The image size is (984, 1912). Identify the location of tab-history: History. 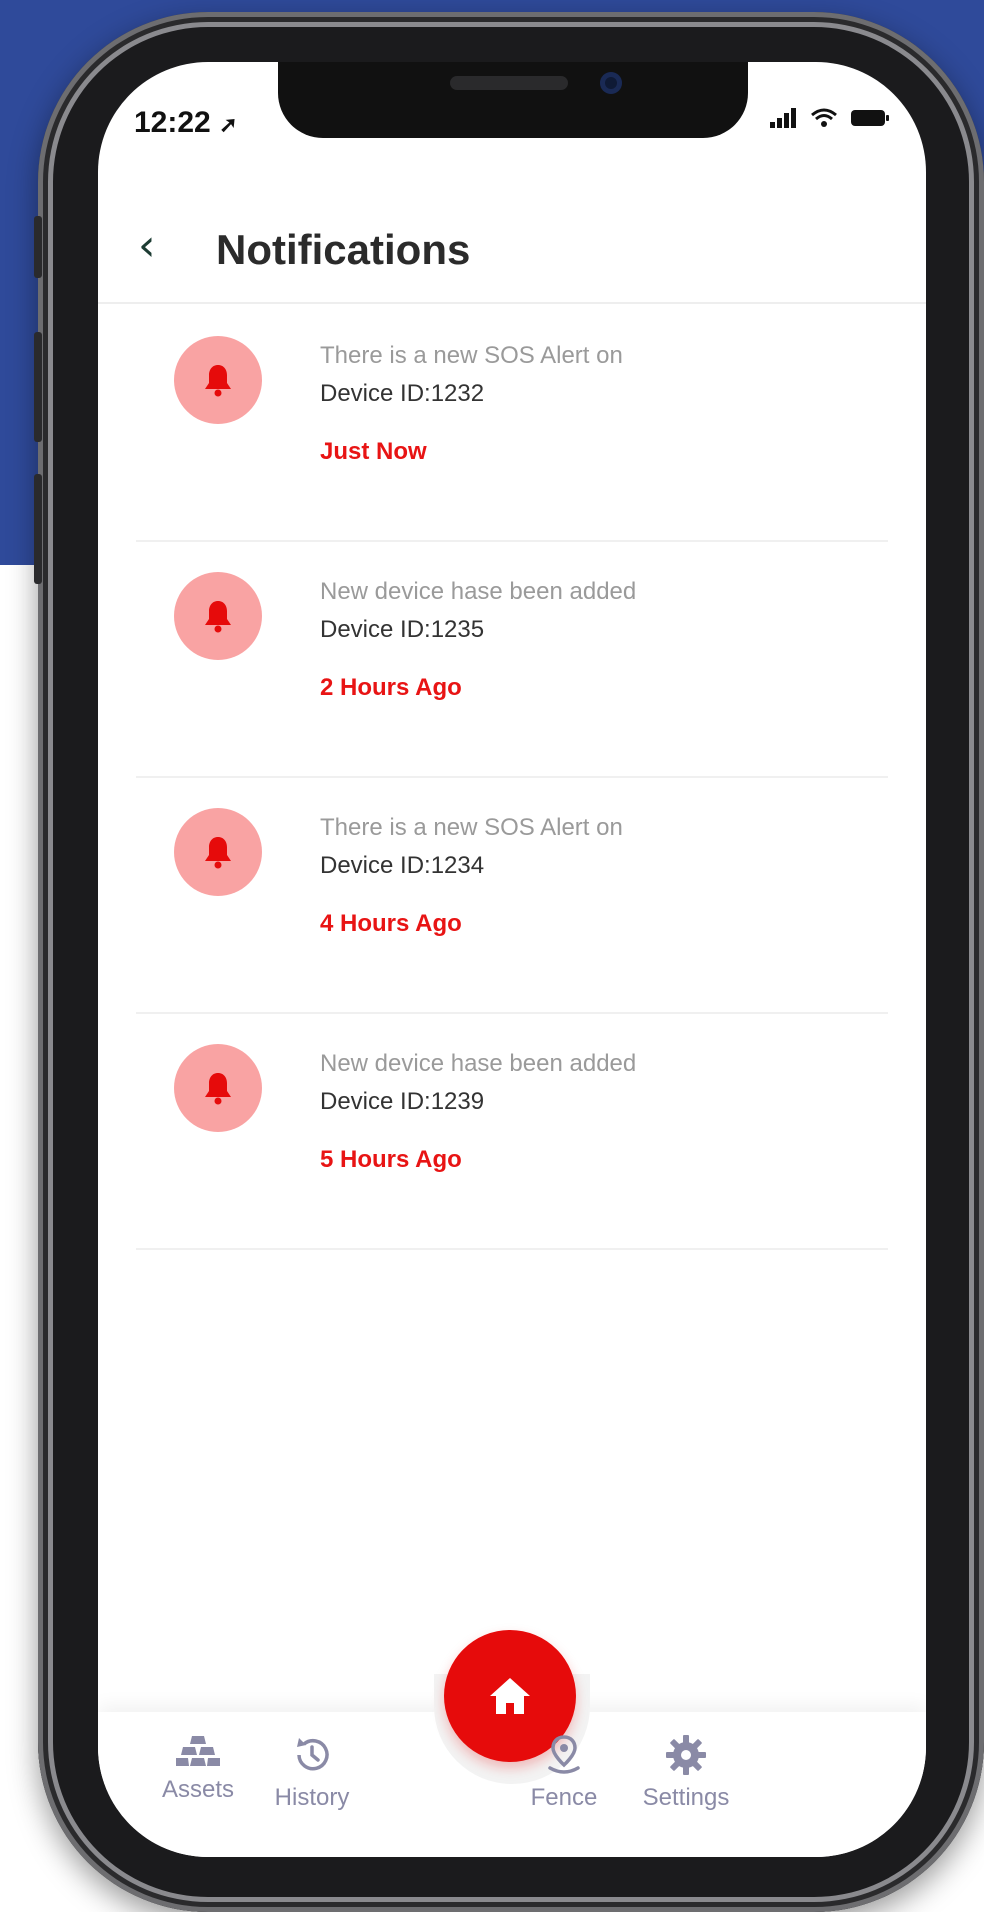
(312, 1773).